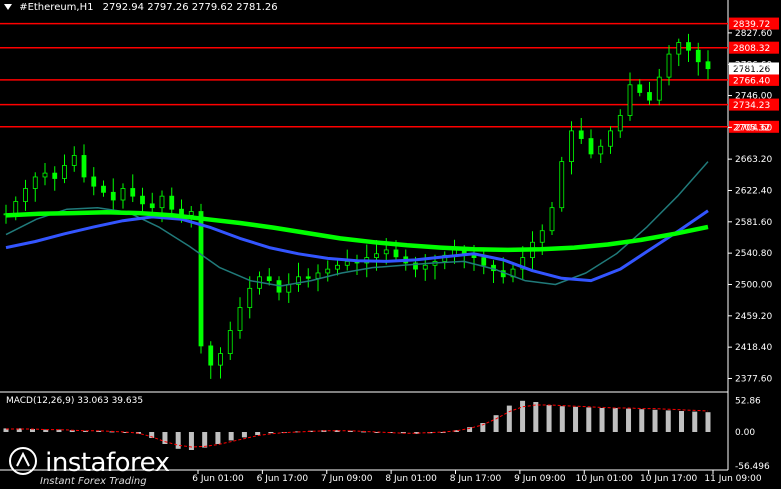  What do you see at coordinates (751, 106) in the screenshot?
I see `level-label: 2734.23` at bounding box center [751, 106].